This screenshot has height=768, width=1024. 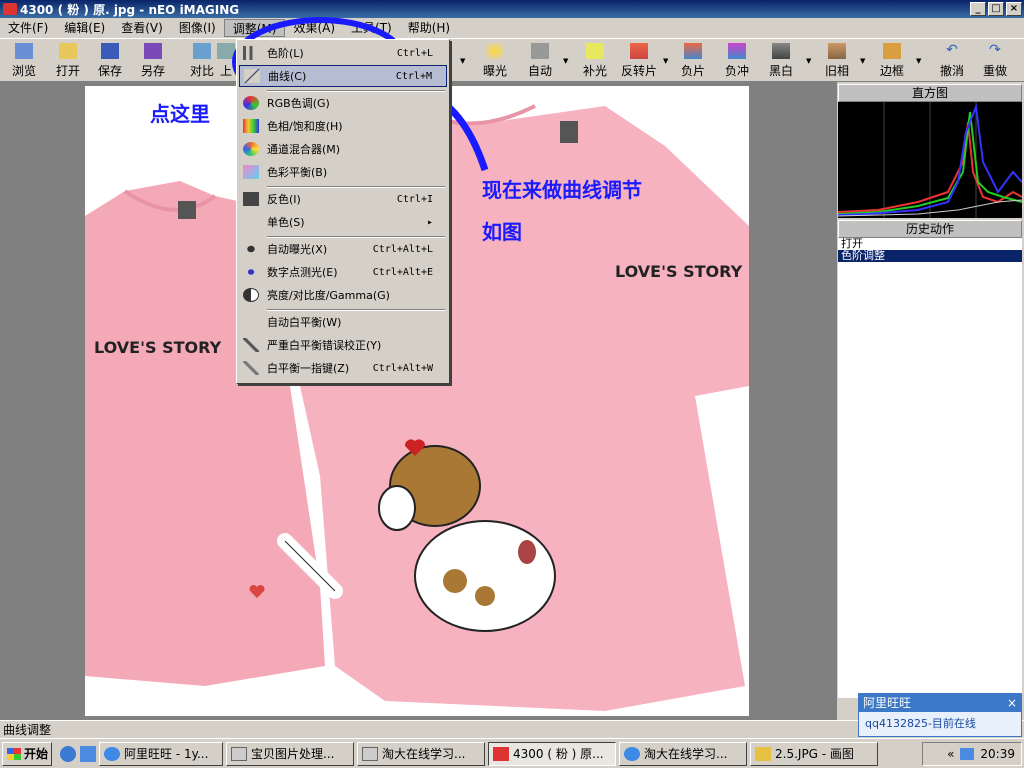 What do you see at coordinates (251, 295) in the screenshot?
I see `contrast-icon` at bounding box center [251, 295].